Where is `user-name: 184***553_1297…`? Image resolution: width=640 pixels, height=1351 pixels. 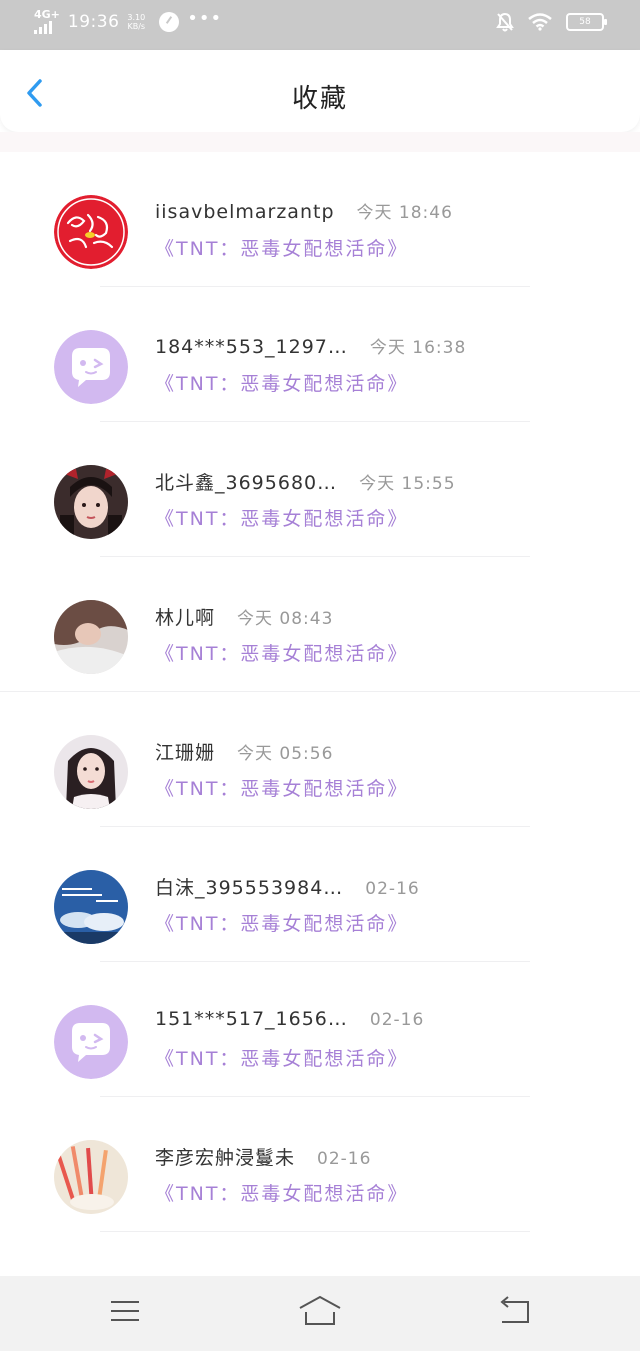
user-name: 184***553_1297… is located at coordinates (251, 347).